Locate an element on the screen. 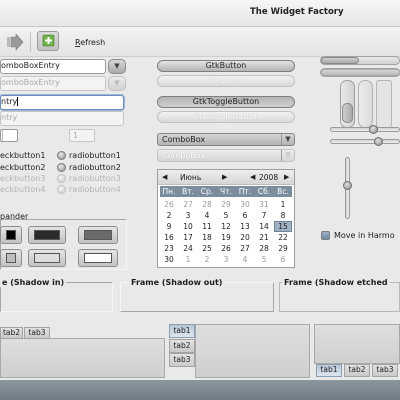 Image resolution: width=400 pixels, height=400 pixels. notebook-bottom-tab-3: tab3 is located at coordinates (385, 370).